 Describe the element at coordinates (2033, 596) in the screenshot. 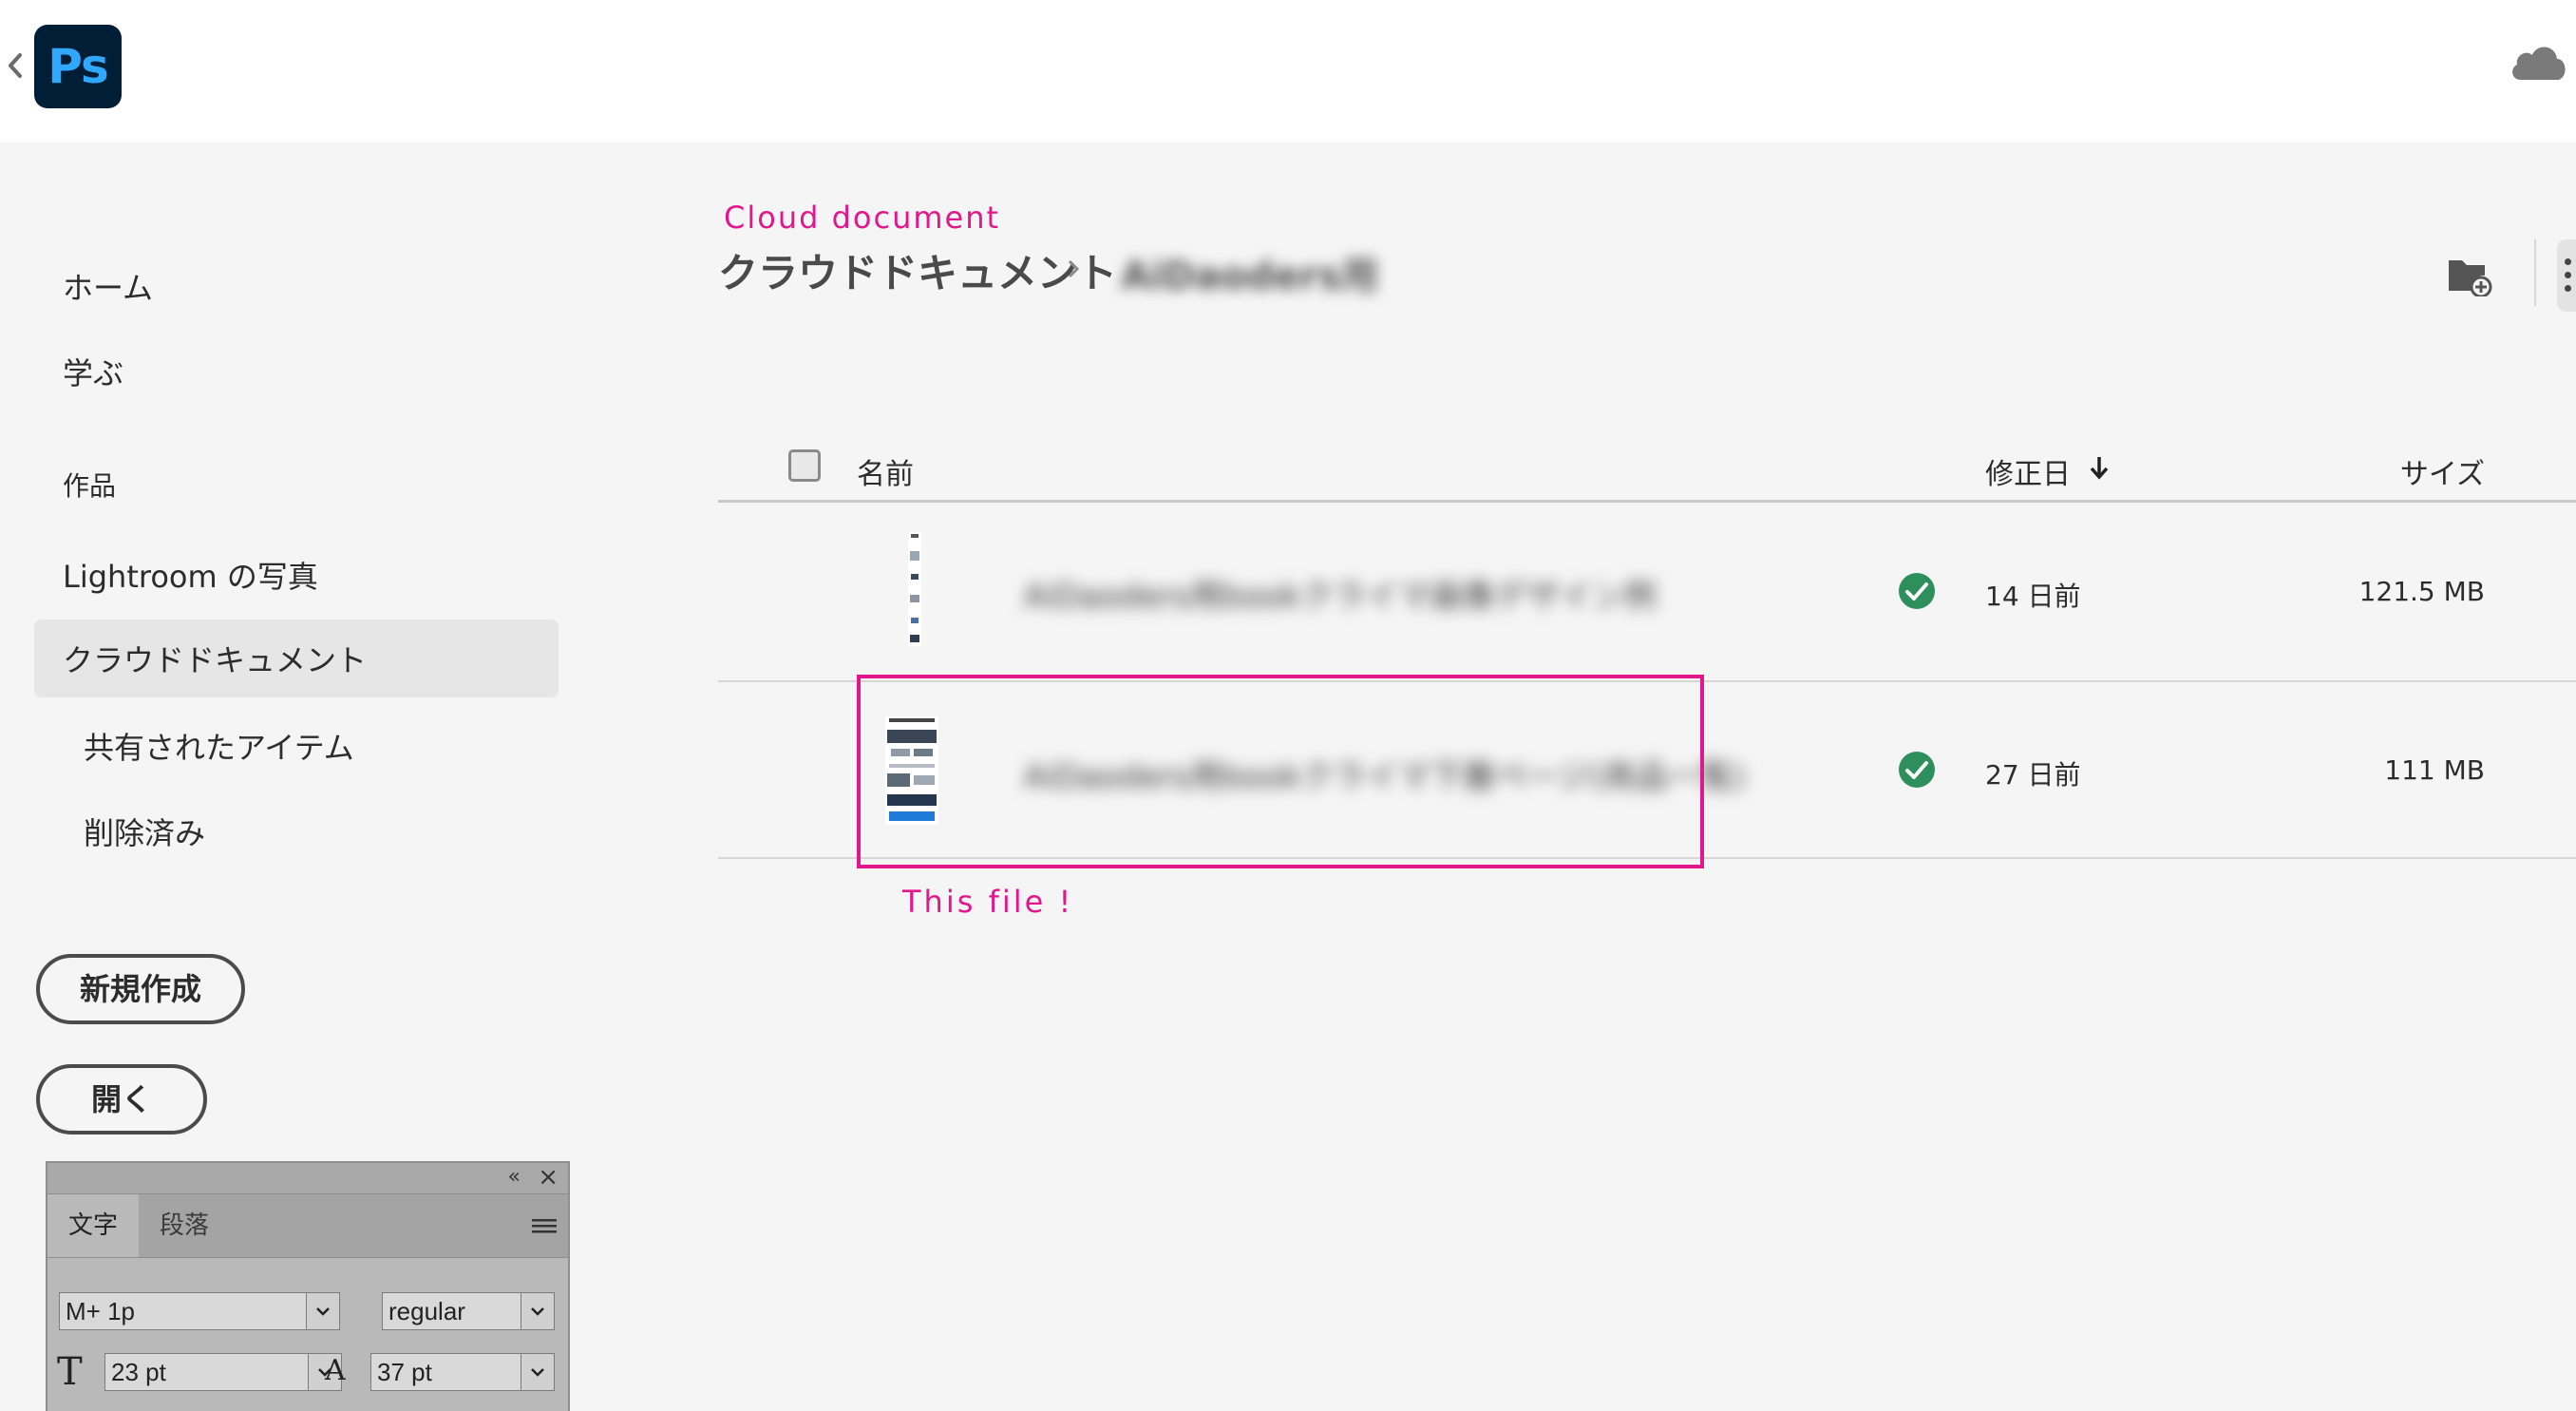

I see `modified-date: 14 日前` at that location.